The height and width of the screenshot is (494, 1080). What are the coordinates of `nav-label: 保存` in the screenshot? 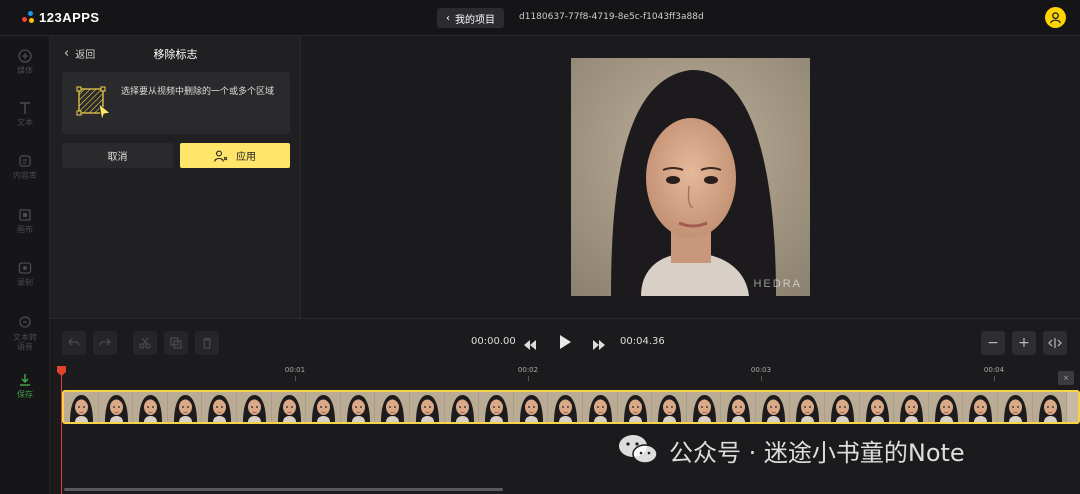 It's located at (25, 394).